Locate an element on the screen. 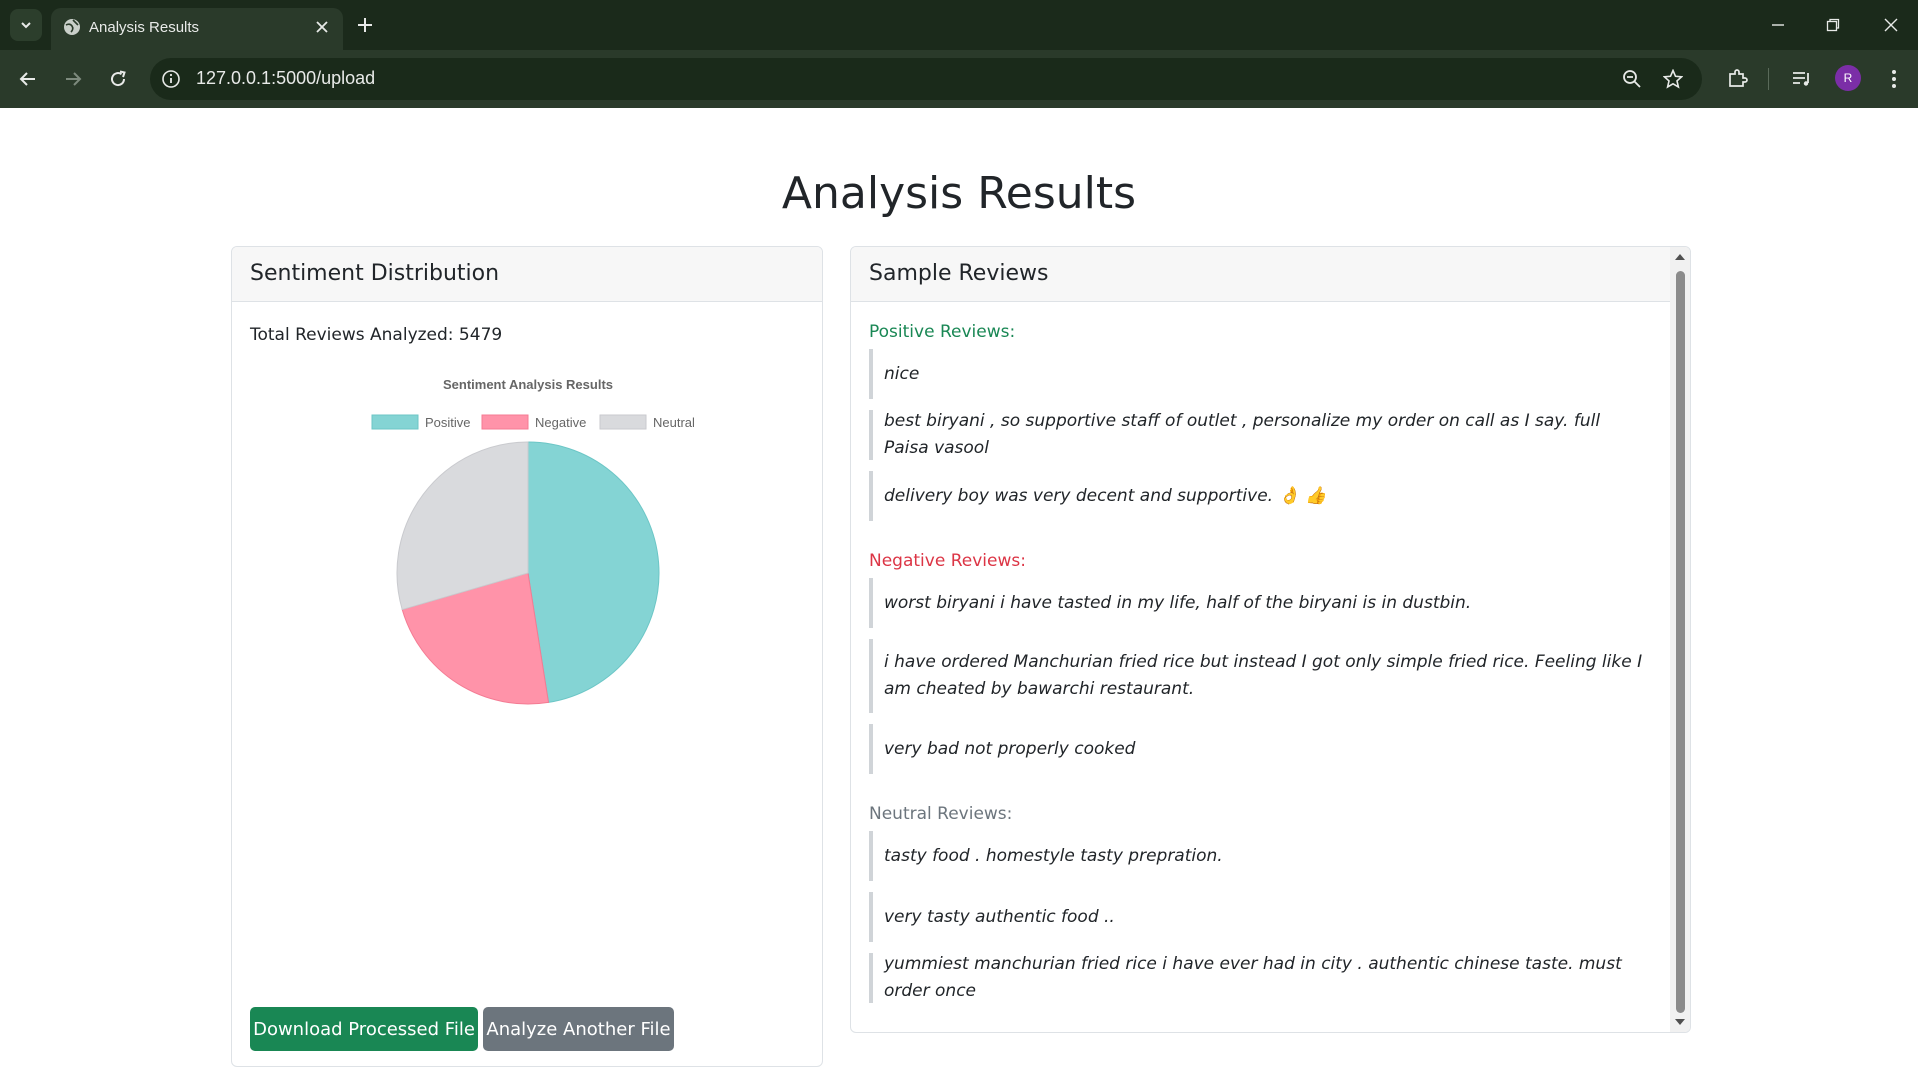 The height and width of the screenshot is (1078, 1918). url-text: 127.0.0.1:5000/upload is located at coordinates (286, 78).